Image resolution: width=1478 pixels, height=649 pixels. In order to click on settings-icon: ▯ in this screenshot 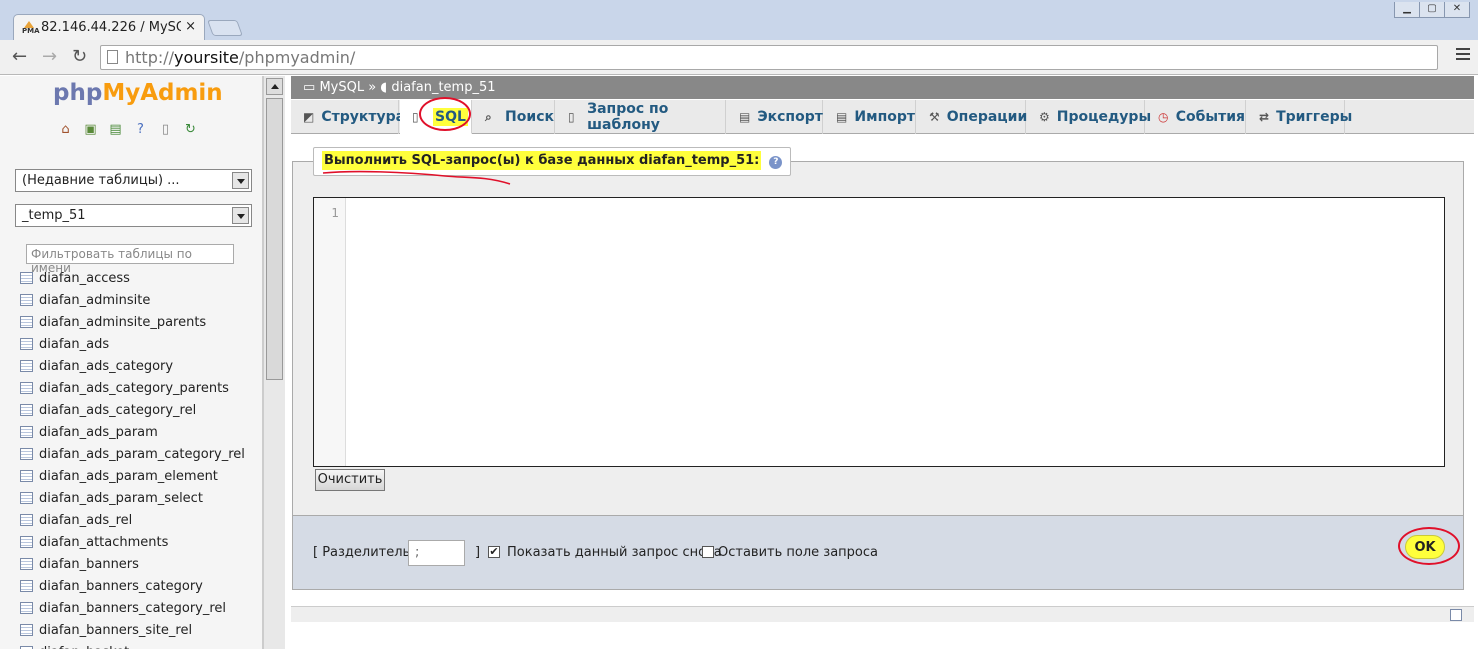, I will do `click(165, 129)`.